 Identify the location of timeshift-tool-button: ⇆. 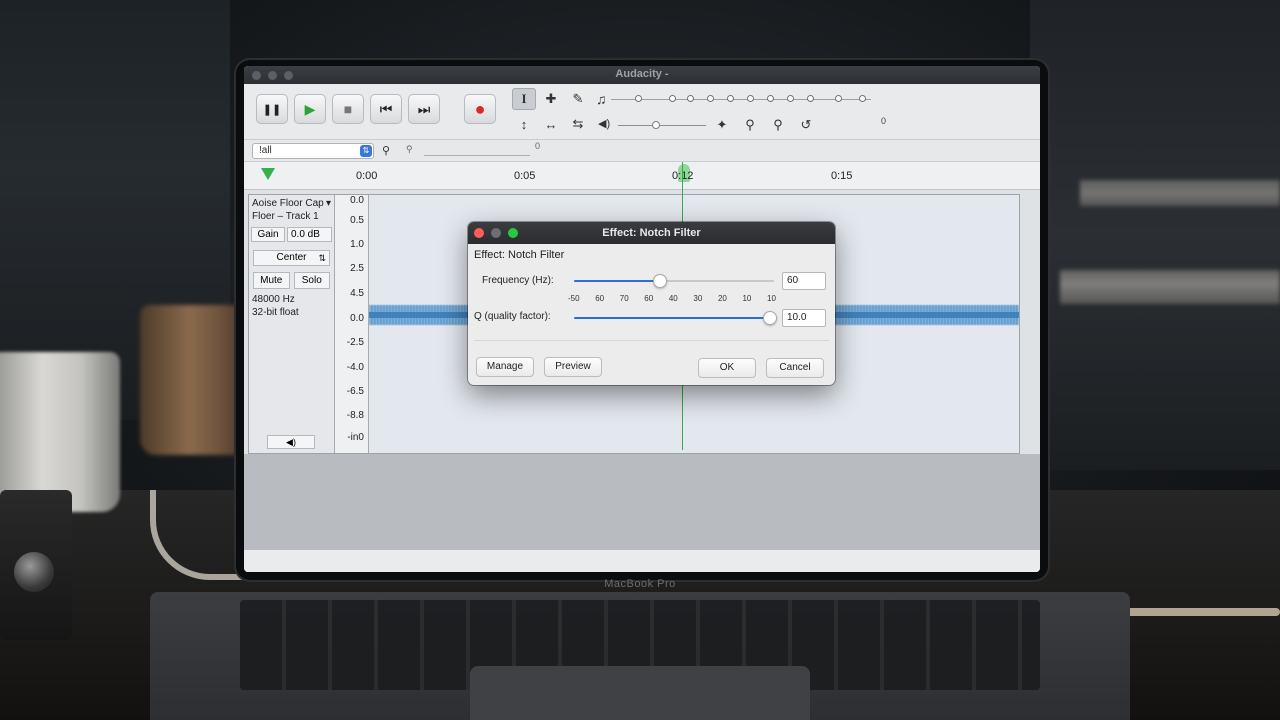
(578, 124).